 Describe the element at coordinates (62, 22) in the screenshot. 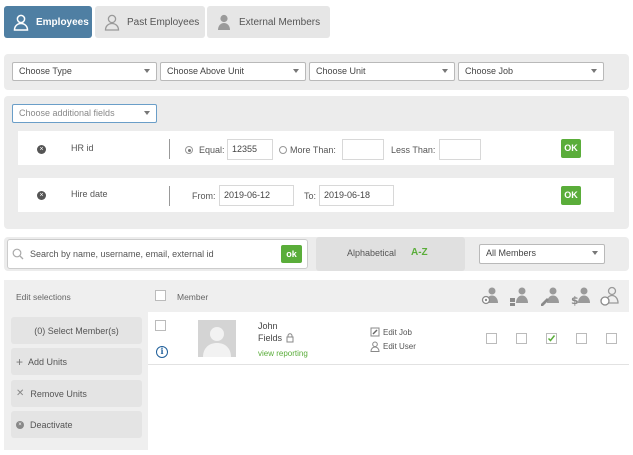

I see `tab-employees-label: Employees` at that location.